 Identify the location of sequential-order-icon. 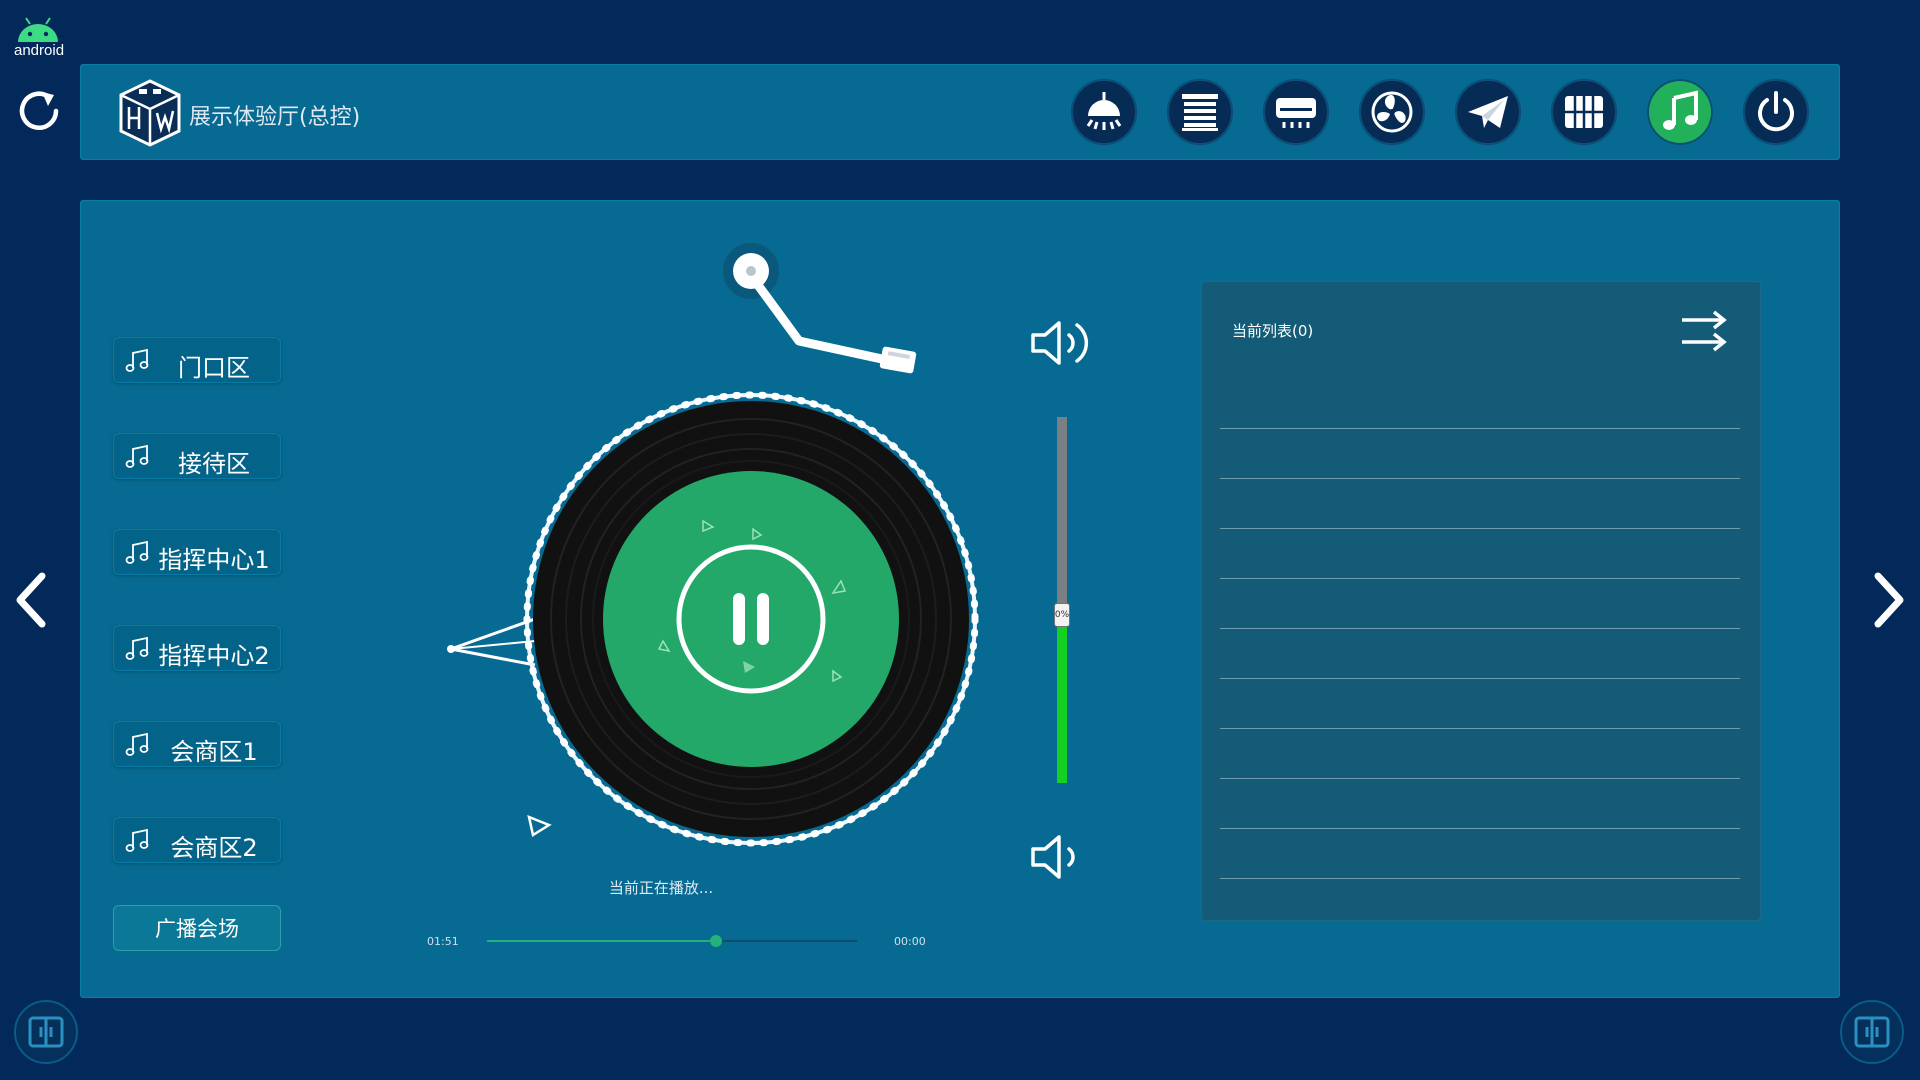
(1704, 331).